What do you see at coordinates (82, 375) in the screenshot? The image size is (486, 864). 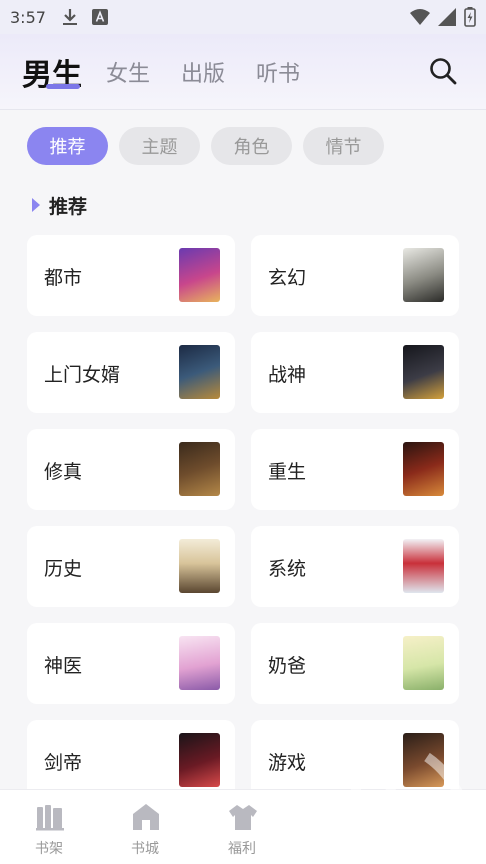 I see `category-name: 上门女婿` at bounding box center [82, 375].